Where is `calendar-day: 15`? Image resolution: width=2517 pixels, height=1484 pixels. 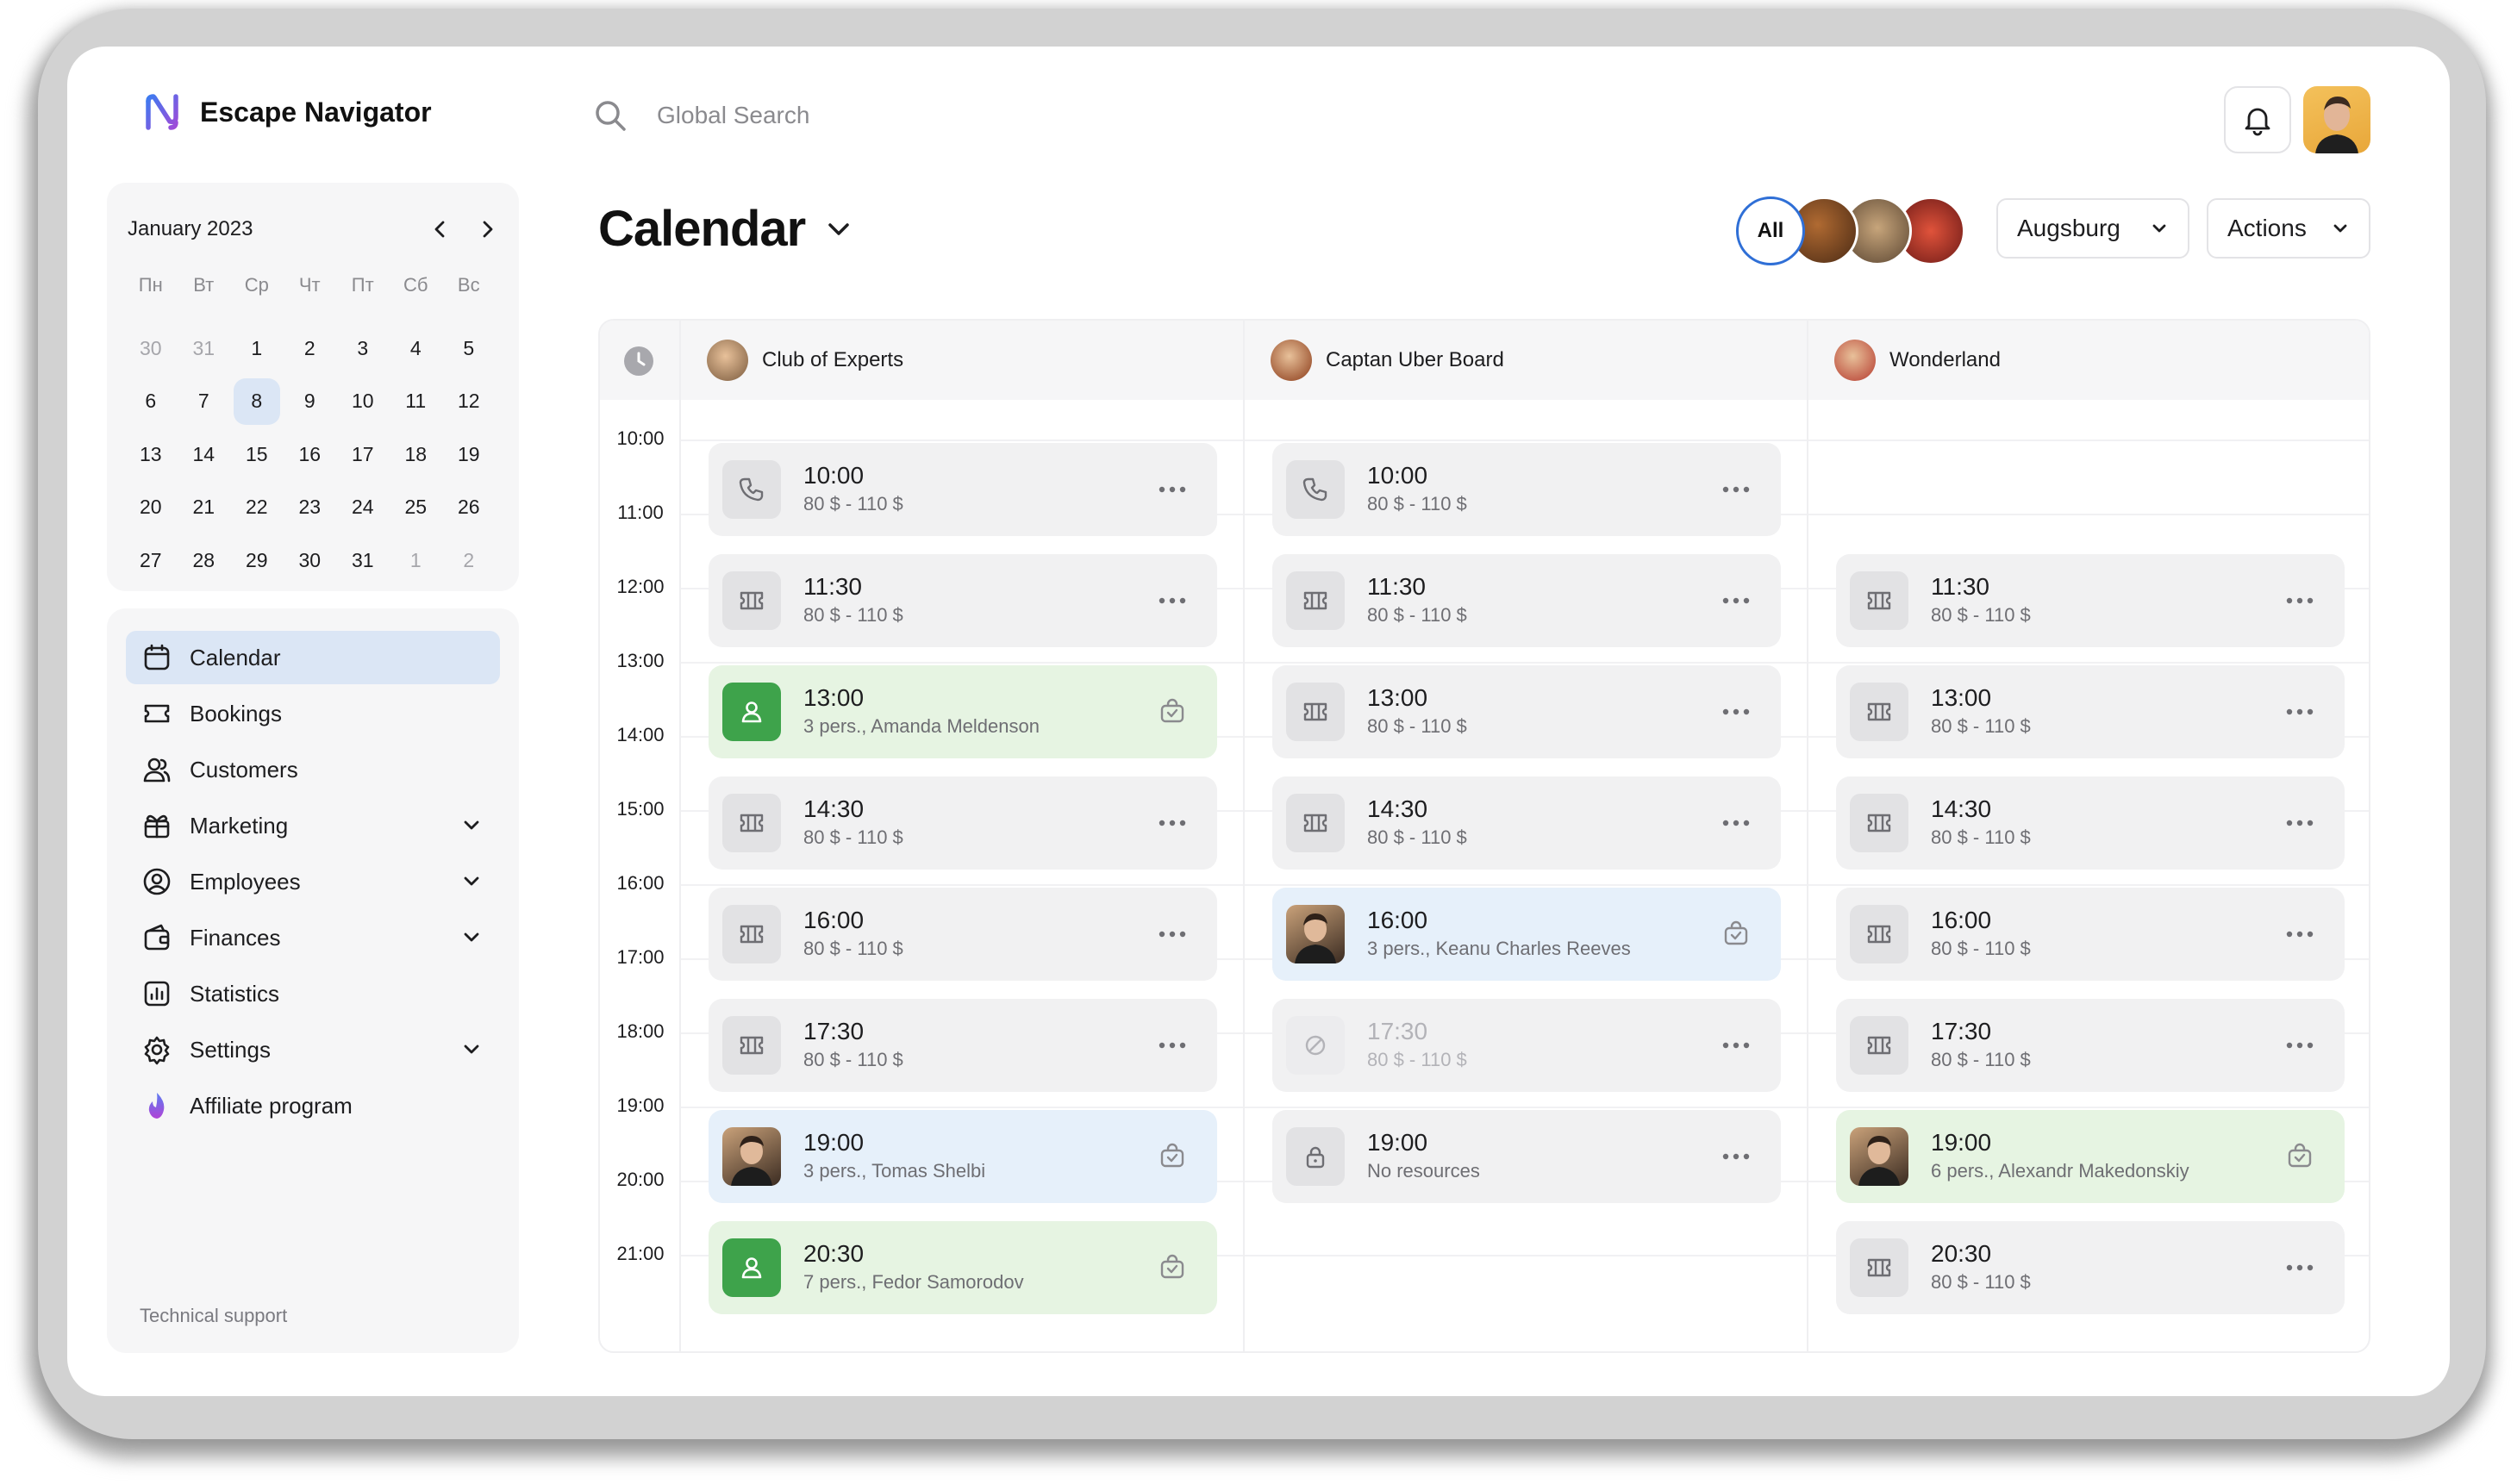 calendar-day: 15 is located at coordinates (257, 455).